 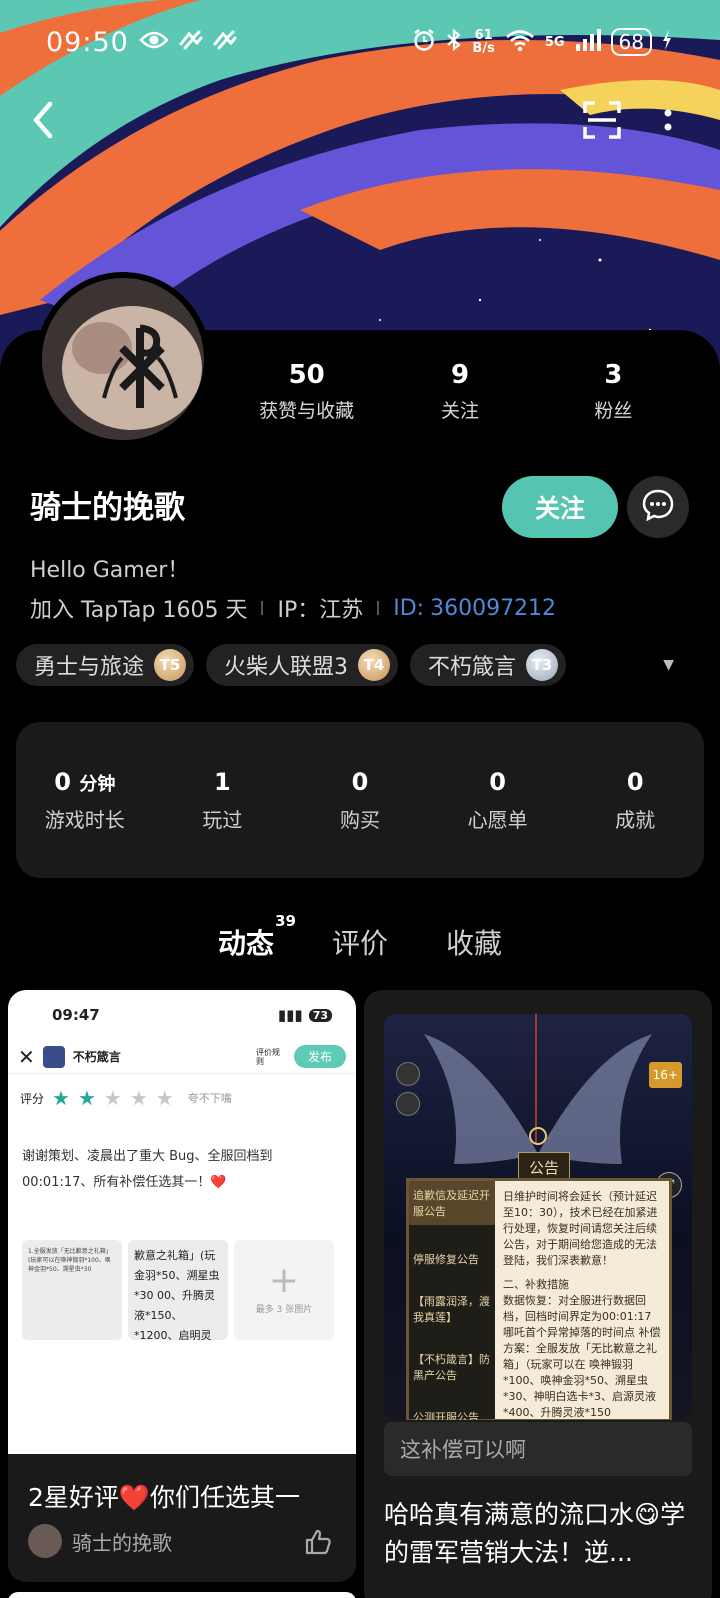 I want to click on game-stats-panel: 0 分钟 游戏时长 1 玩过 0 购买 0 心愿单 0 成就, so click(x=360, y=800).